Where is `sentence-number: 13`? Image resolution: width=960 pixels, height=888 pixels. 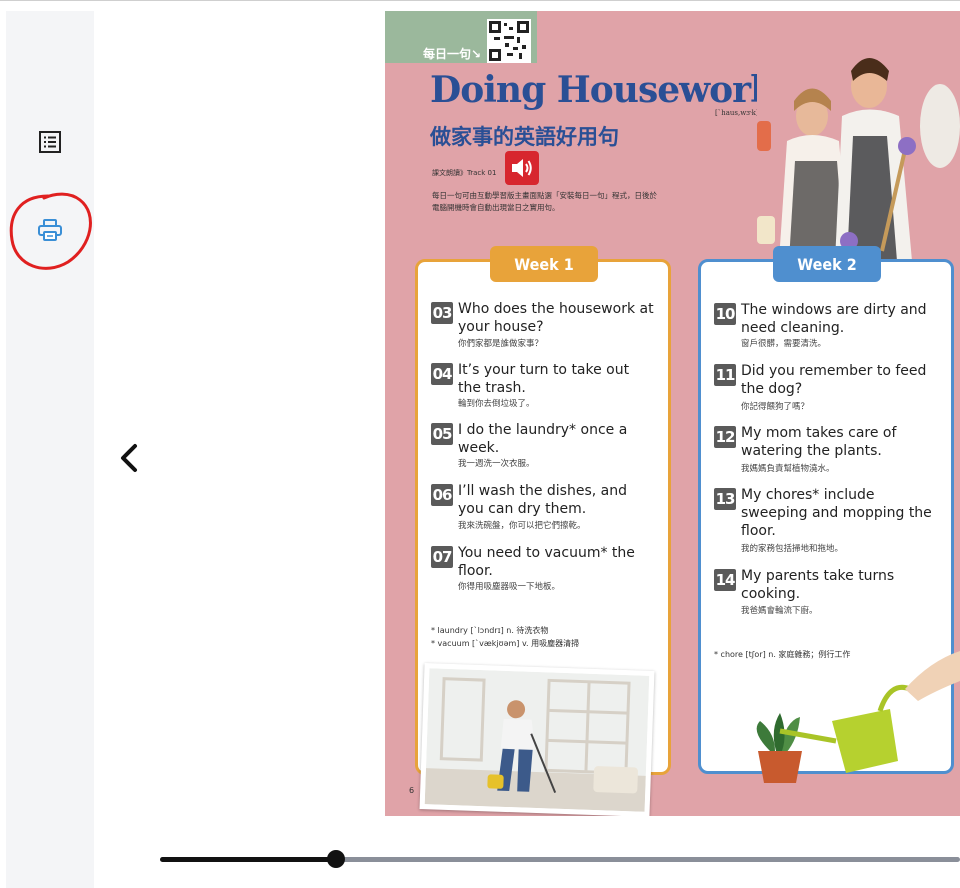 sentence-number: 13 is located at coordinates (725, 499).